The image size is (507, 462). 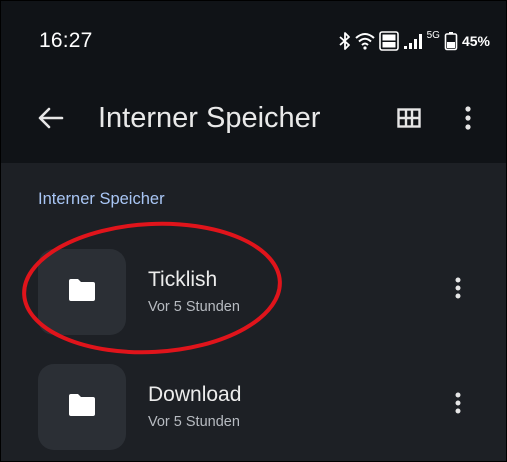 I want to click on wifi-icon, so click(x=364, y=41).